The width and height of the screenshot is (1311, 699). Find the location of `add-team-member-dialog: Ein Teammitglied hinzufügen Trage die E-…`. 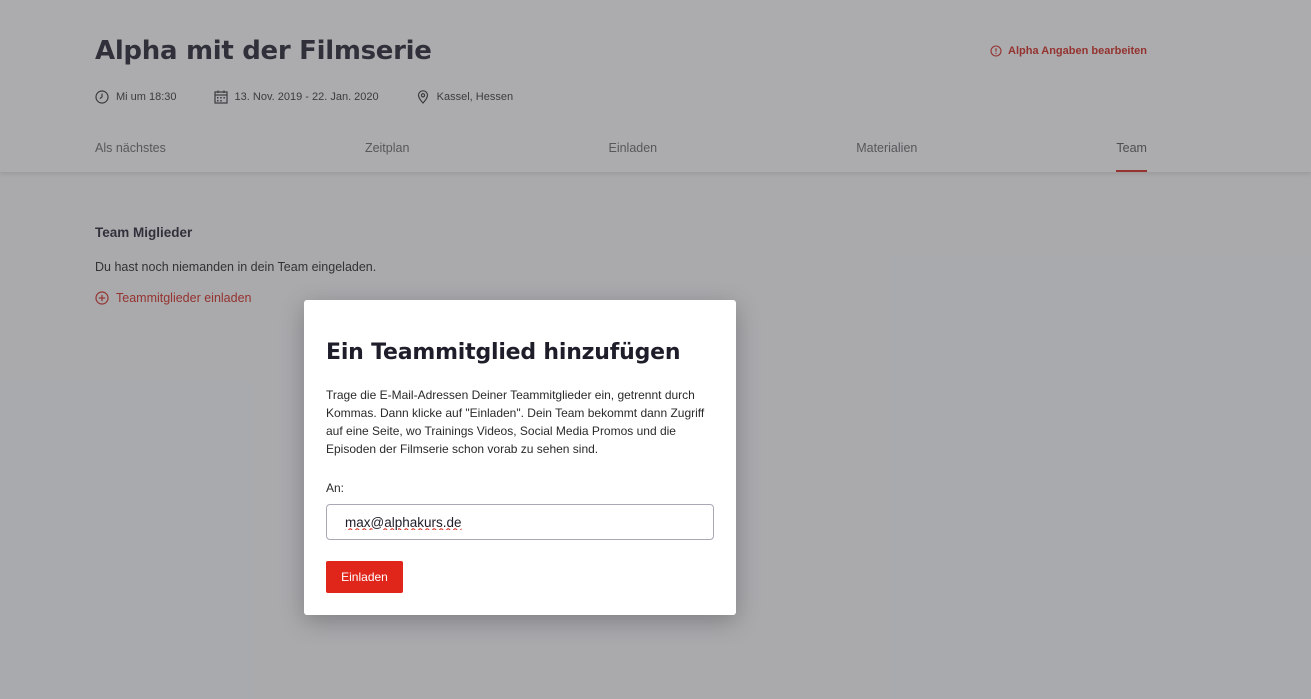

add-team-member-dialog: Ein Teammitglied hinzufügen Trage die E-… is located at coordinates (520, 457).